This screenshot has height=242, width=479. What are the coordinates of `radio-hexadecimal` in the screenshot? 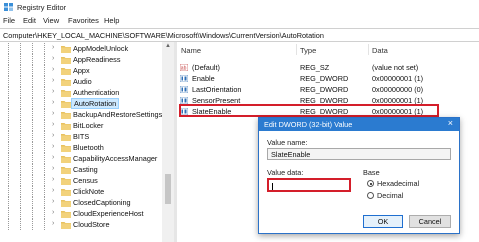 It's located at (370, 183).